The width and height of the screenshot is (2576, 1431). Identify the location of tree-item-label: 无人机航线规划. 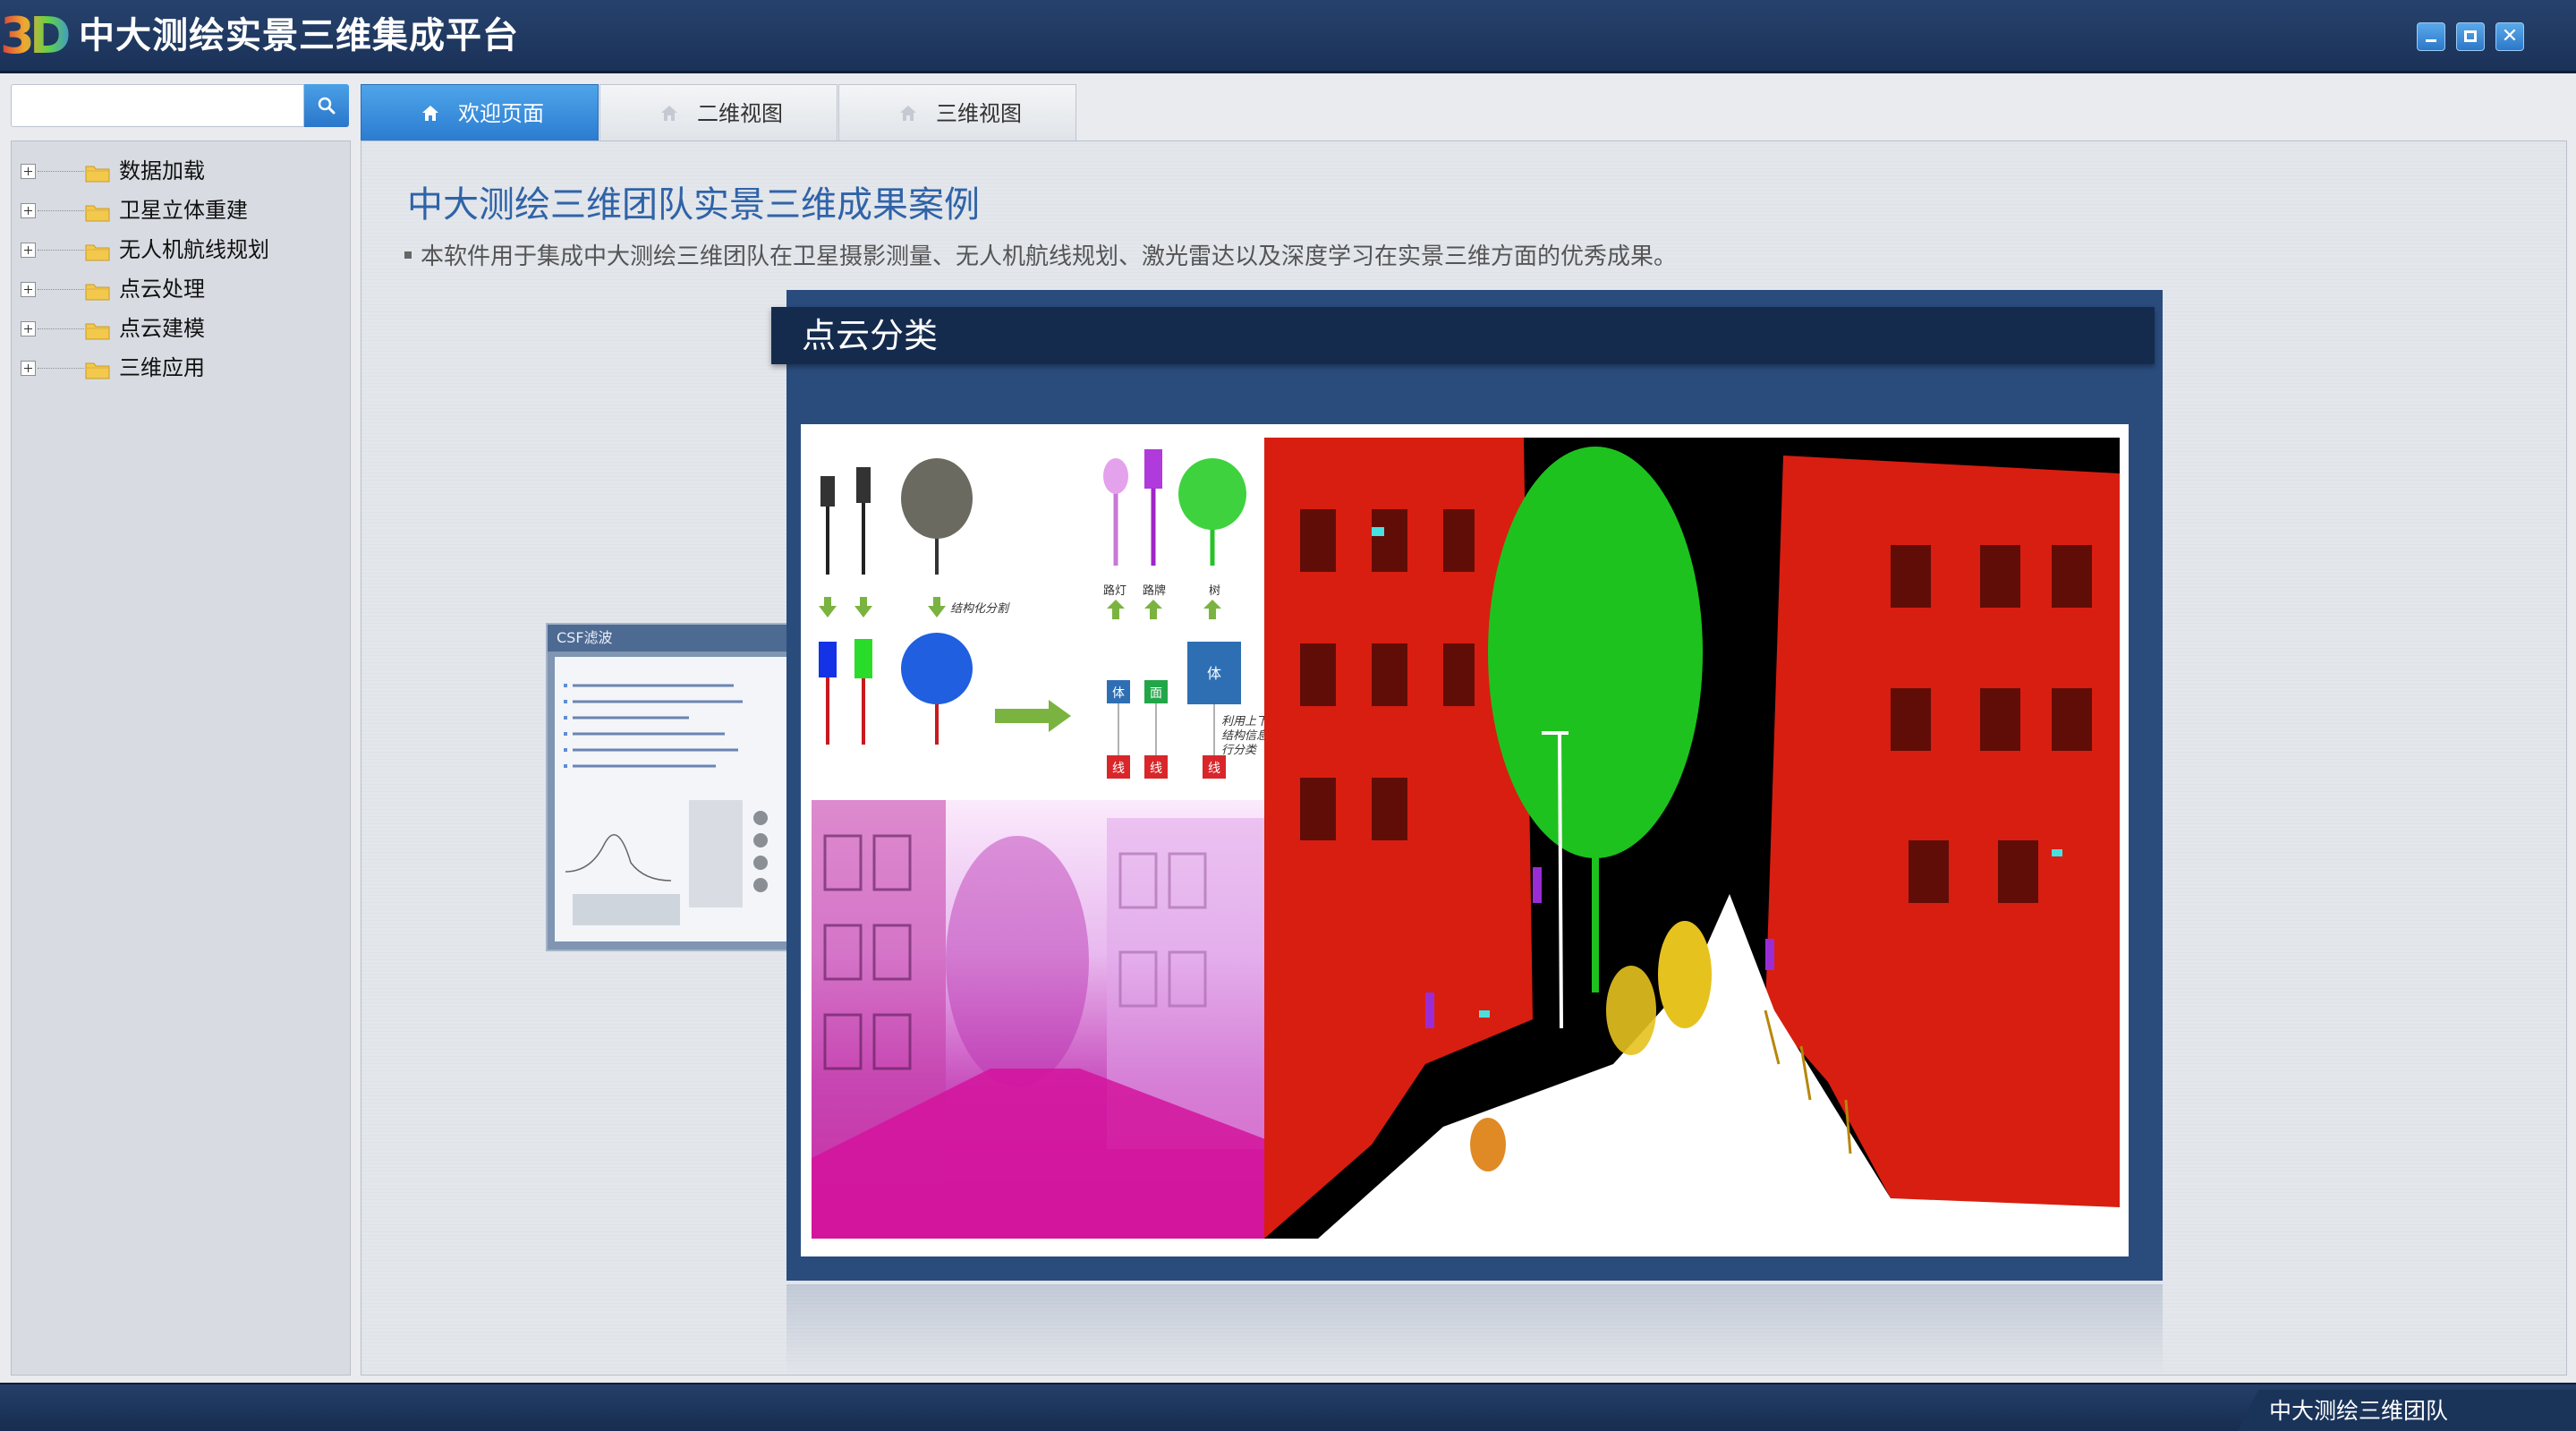
(194, 250).